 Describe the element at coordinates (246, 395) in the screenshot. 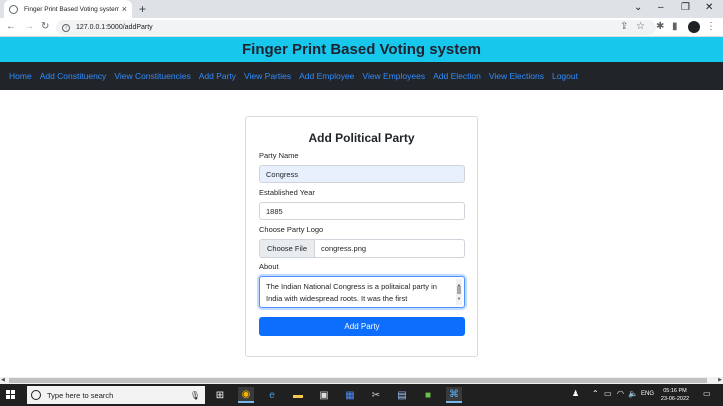

I see `chrome-icon: ◉` at that location.